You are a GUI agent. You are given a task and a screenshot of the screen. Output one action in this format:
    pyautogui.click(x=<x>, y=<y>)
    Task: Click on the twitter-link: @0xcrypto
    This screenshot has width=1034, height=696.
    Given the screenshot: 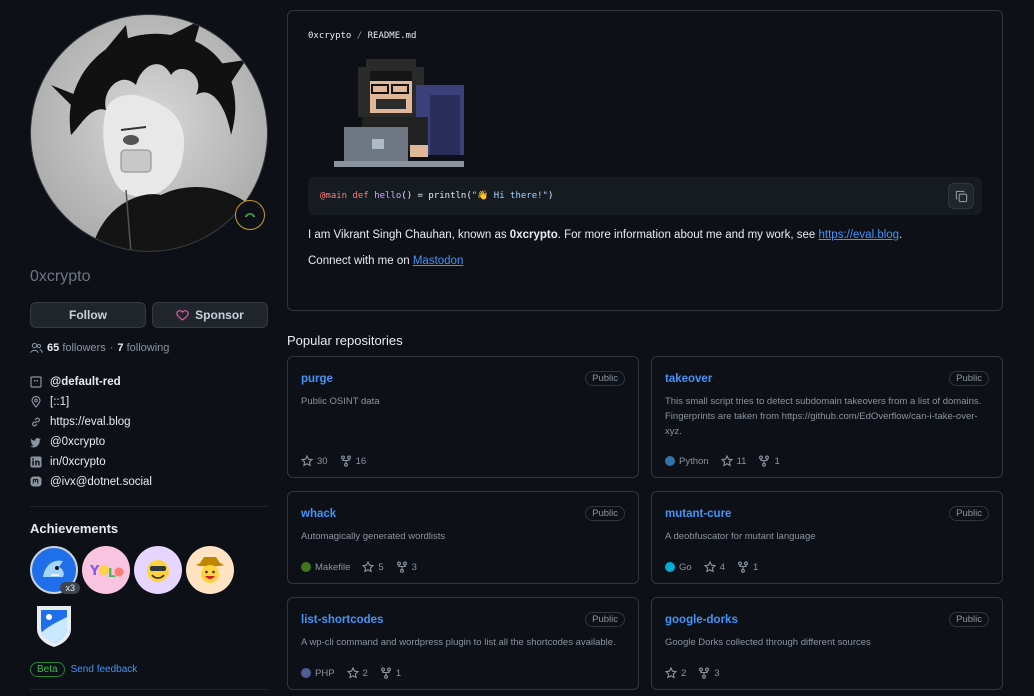 What is the action you would take?
    pyautogui.click(x=77, y=442)
    